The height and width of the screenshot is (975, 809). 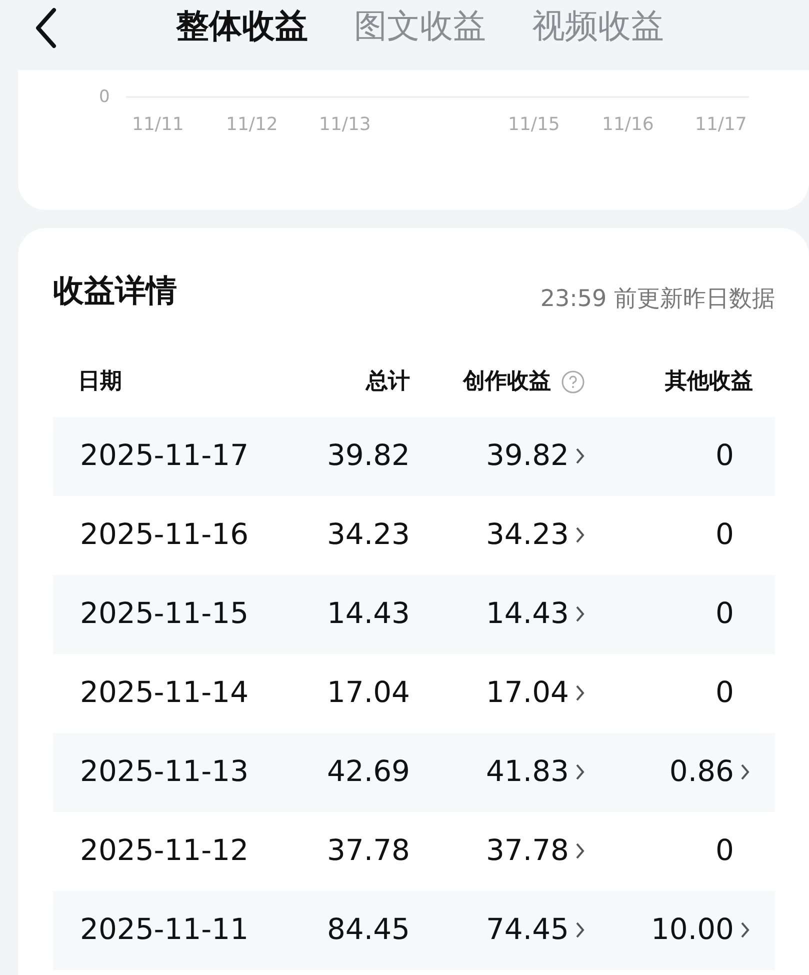 What do you see at coordinates (164, 771) in the screenshot?
I see `table-cell: 2025-11-13` at bounding box center [164, 771].